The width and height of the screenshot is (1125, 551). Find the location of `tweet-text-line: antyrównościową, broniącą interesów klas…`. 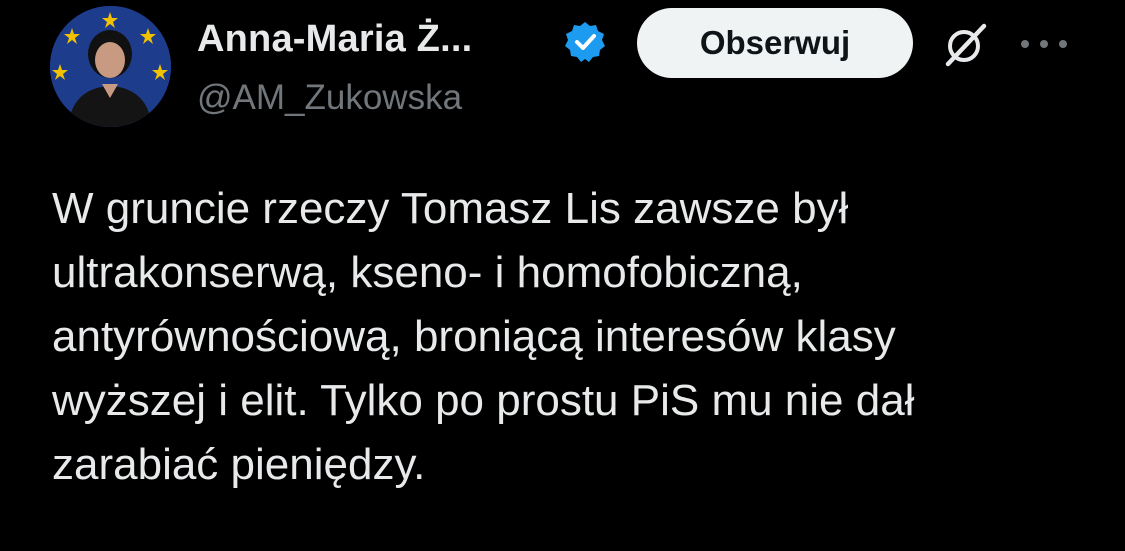

tweet-text-line: antyrównościową, broniącą interesów klas… is located at coordinates (474, 336).